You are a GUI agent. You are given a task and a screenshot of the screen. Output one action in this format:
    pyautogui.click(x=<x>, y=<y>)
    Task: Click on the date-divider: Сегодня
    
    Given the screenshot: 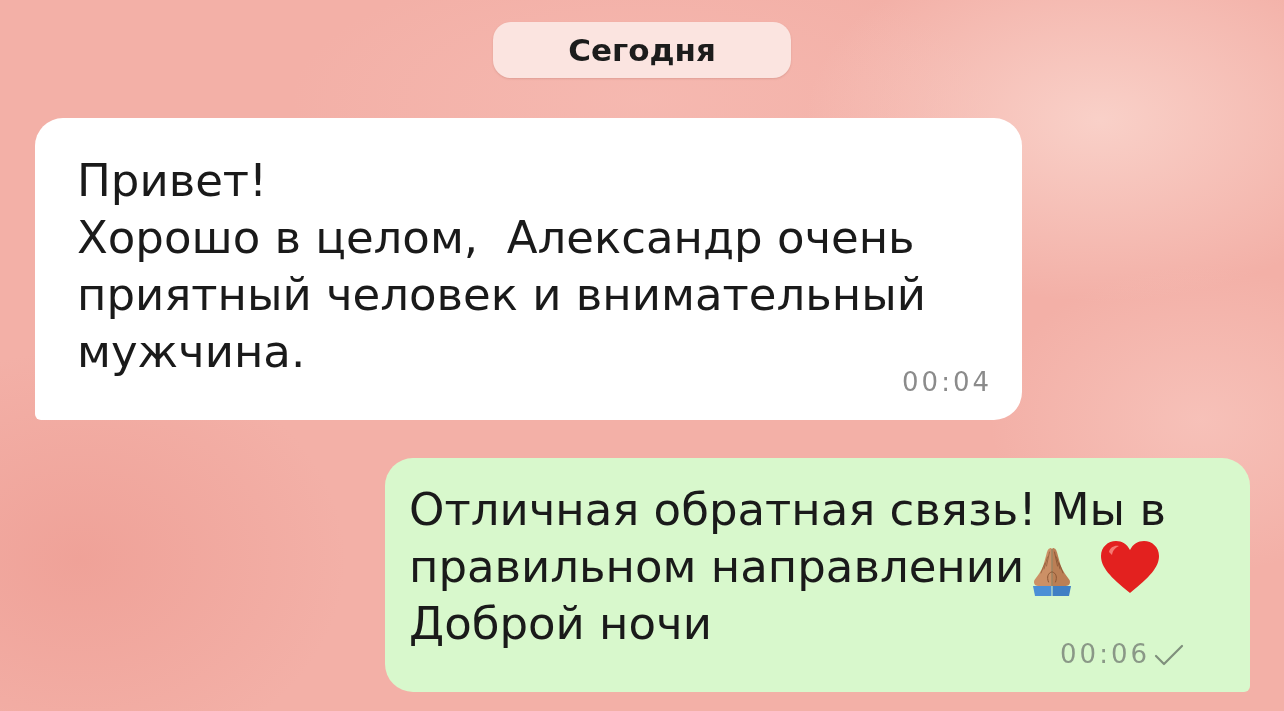 What is the action you would take?
    pyautogui.click(x=642, y=50)
    